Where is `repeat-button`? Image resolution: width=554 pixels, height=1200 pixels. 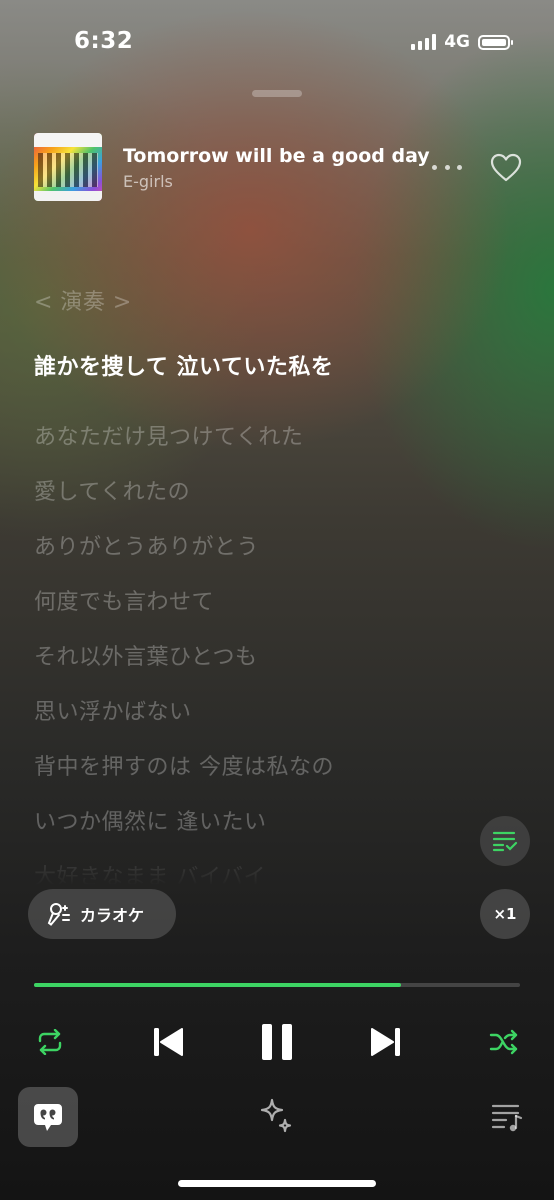 repeat-button is located at coordinates (50, 1042).